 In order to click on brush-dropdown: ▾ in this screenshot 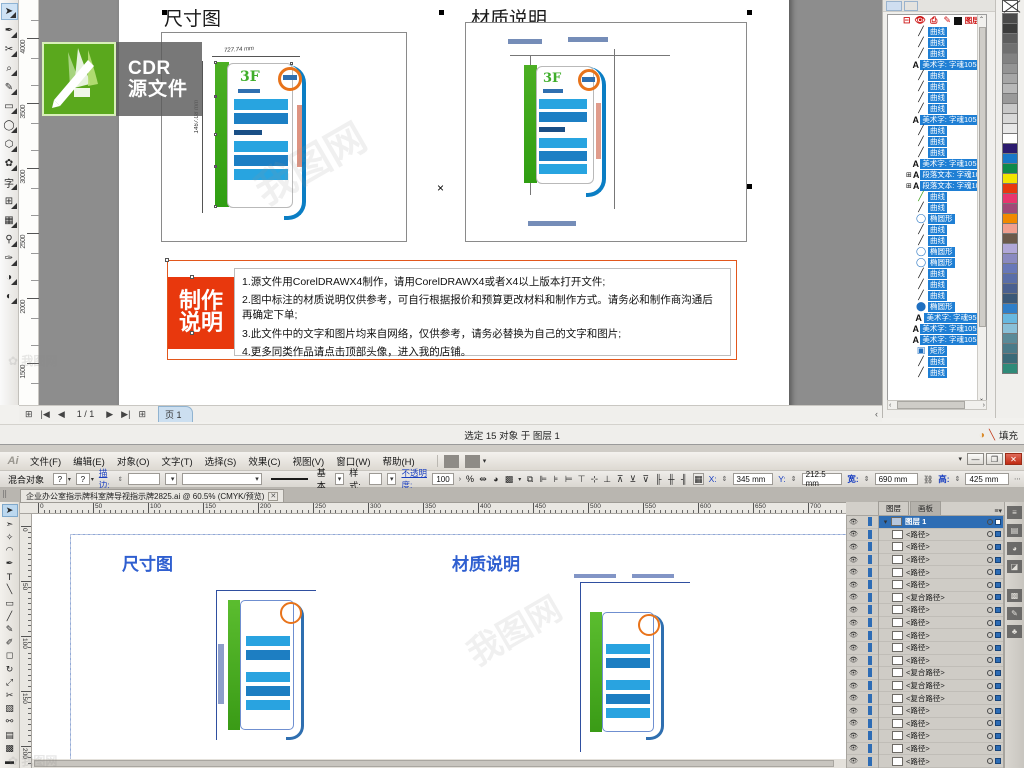, I will do `click(339, 479)`.